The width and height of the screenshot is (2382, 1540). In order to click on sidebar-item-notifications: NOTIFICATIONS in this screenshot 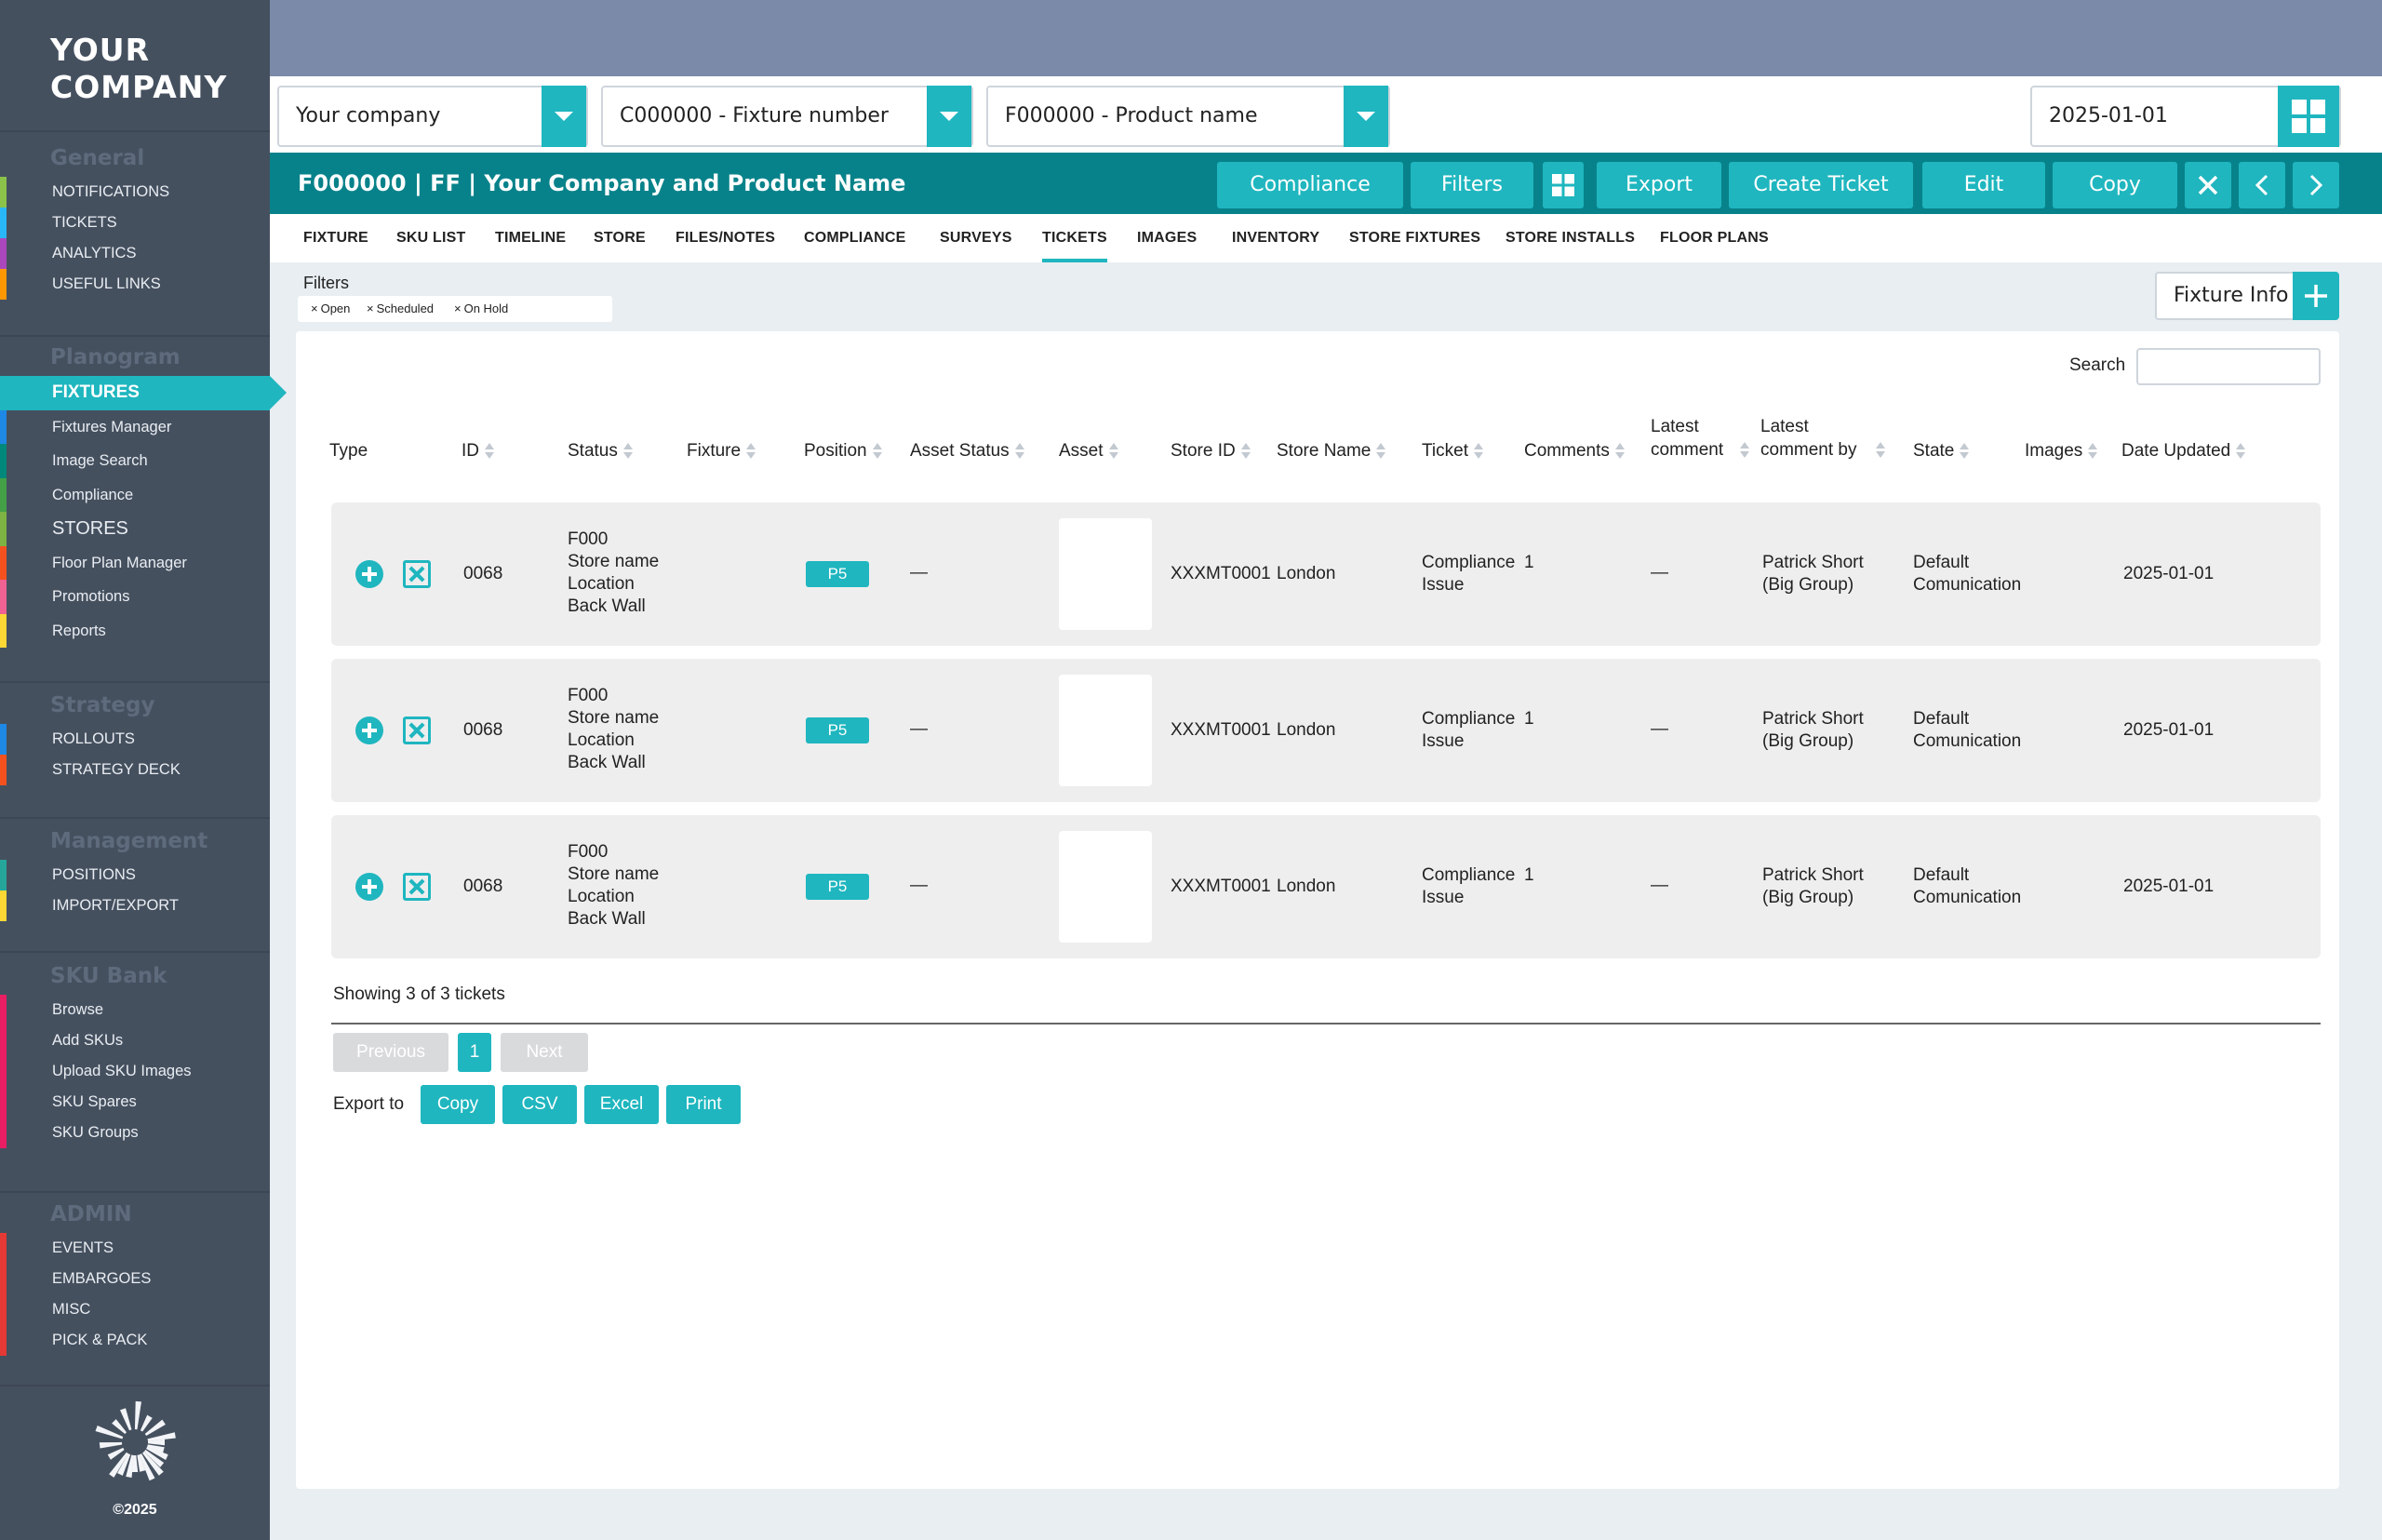, I will do `click(135, 192)`.